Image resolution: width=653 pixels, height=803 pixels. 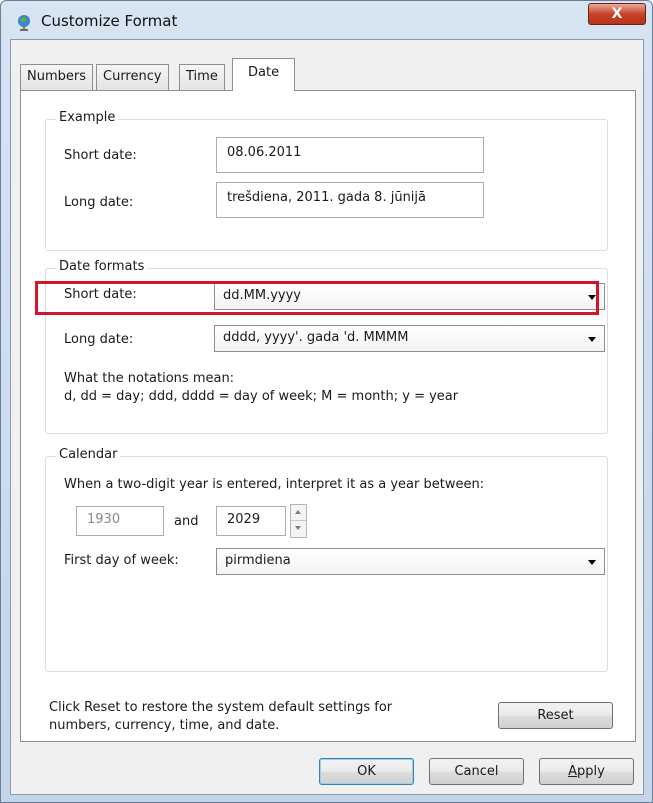 What do you see at coordinates (350, 155) in the screenshot?
I see `example-short-date-field: 08.06.2011` at bounding box center [350, 155].